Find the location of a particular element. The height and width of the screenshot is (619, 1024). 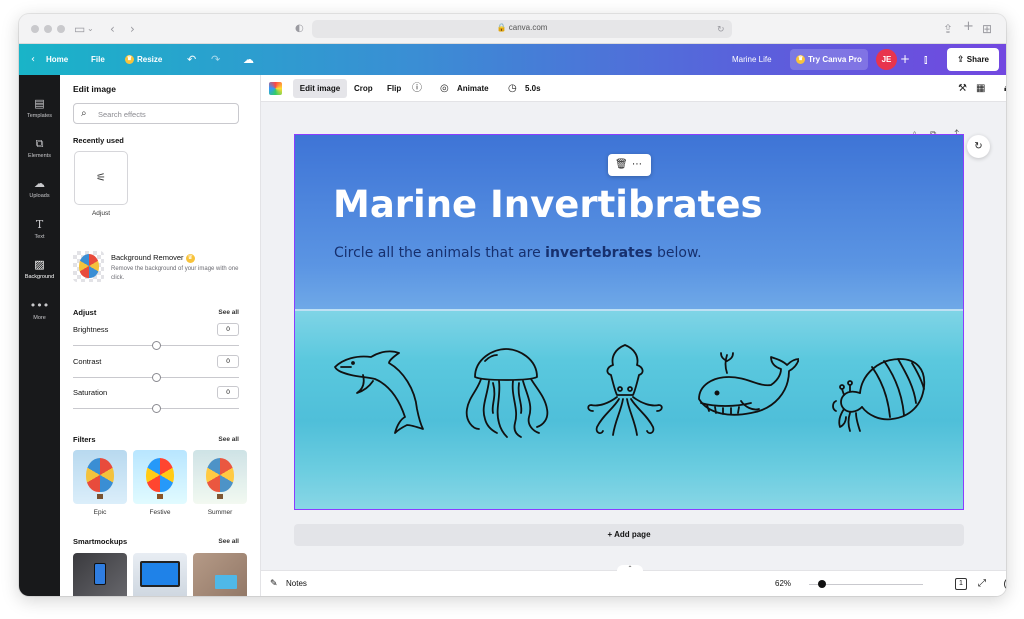

recently-used-title: Recently used is located at coordinates (98, 140).